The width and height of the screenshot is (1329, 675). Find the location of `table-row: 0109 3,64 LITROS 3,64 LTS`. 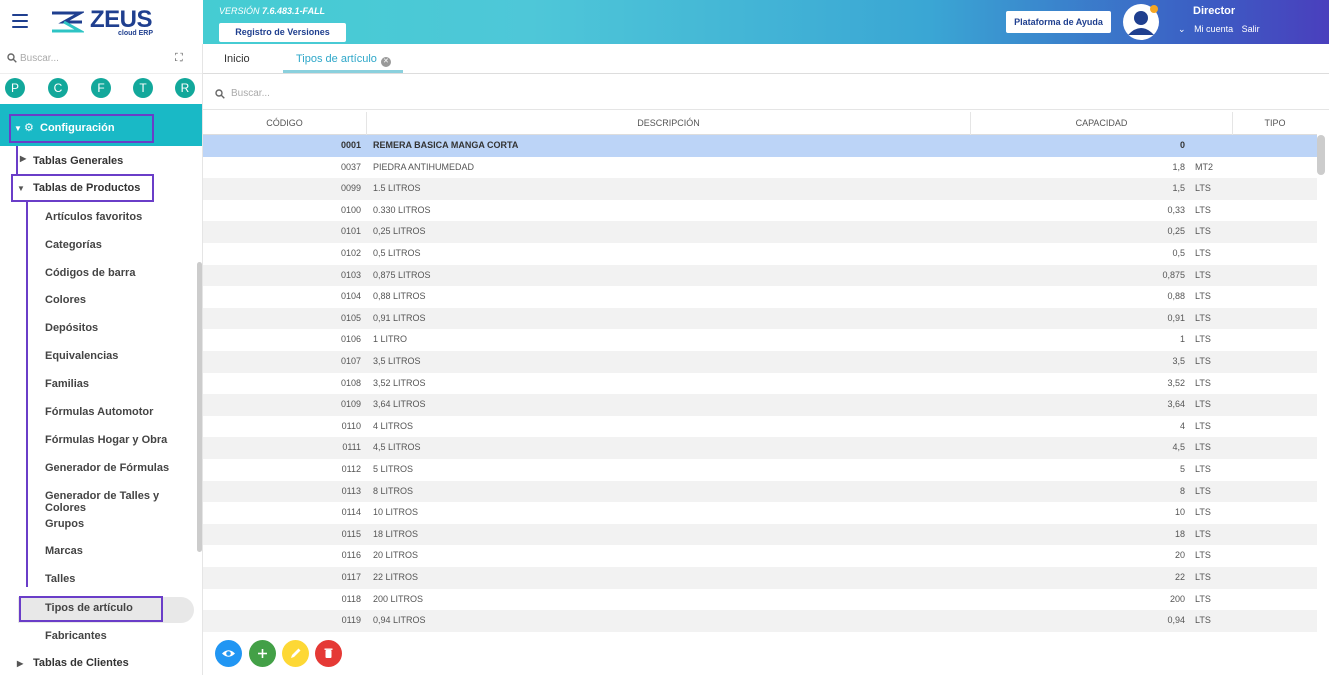

table-row: 0109 3,64 LITROS 3,64 LTS is located at coordinates (760, 405).